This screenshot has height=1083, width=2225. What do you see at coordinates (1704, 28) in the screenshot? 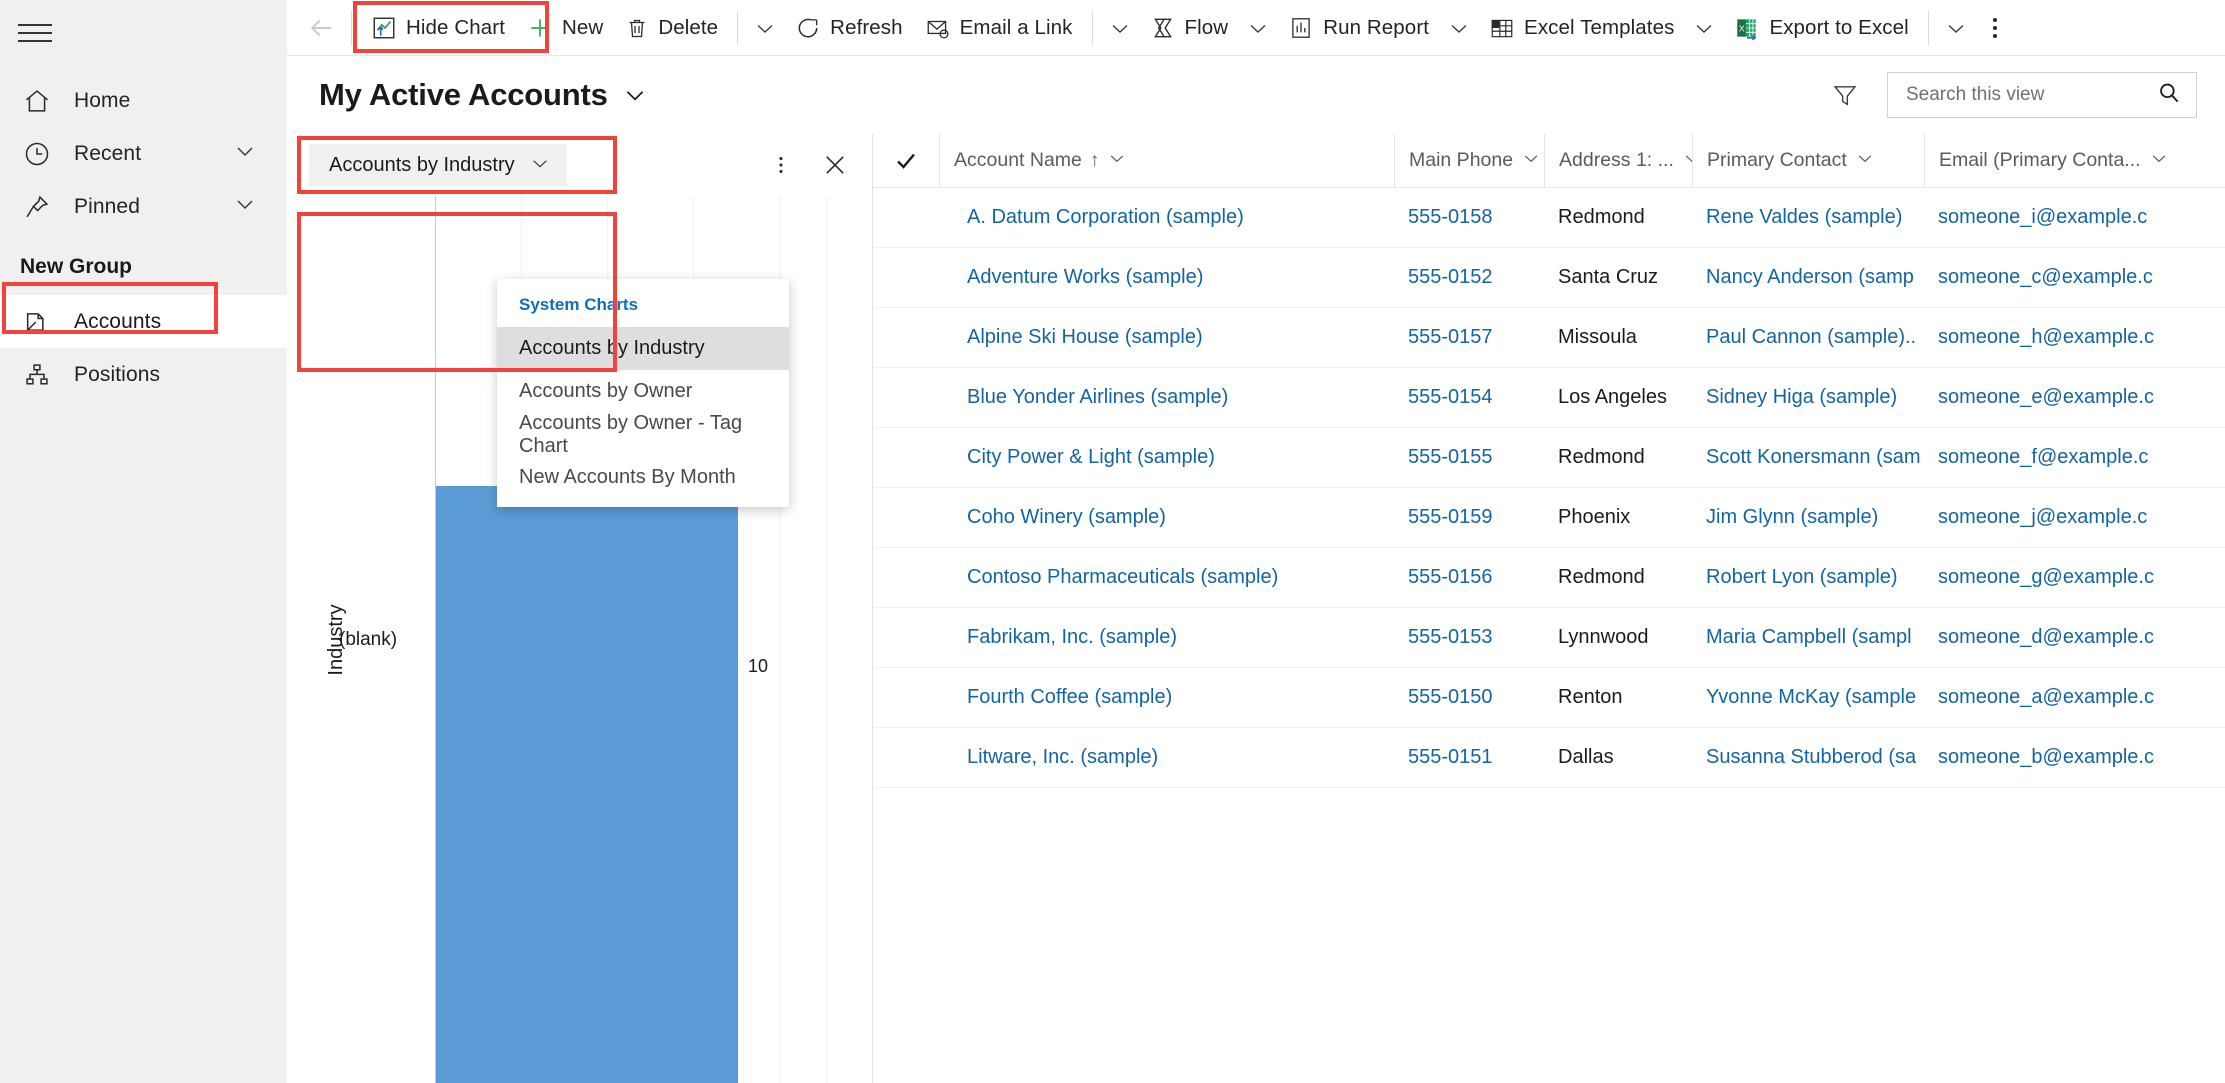
I see `excel-templates-chevron-down-icon` at bounding box center [1704, 28].